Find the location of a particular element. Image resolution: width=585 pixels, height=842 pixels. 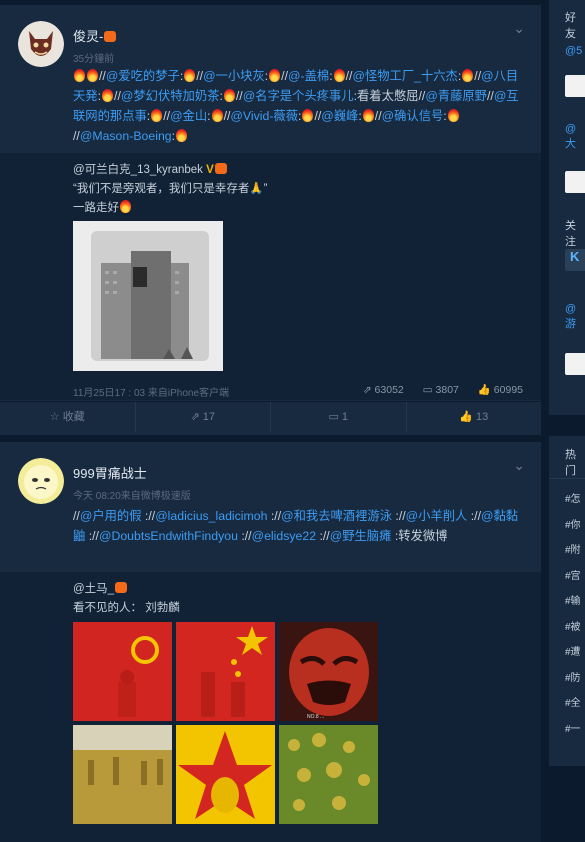

post-time: 35分鐘前 is located at coordinates (94, 59).